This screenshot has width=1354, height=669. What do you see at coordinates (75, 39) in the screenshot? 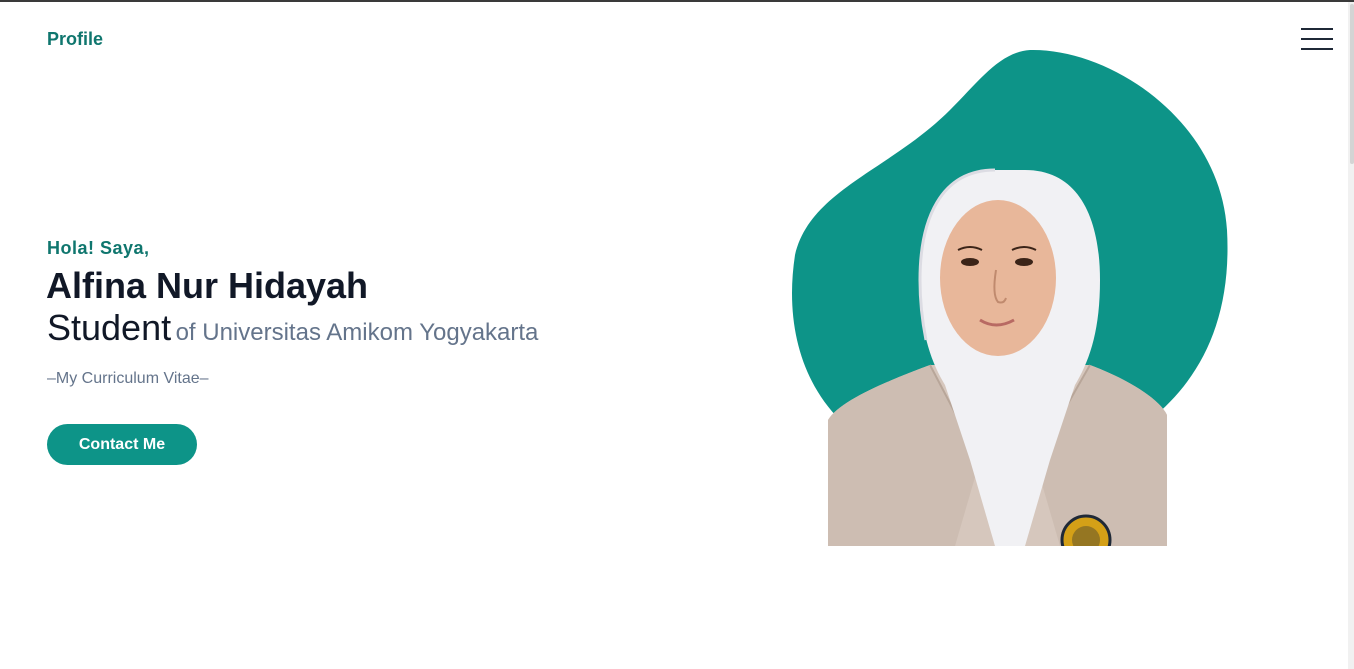
I see `brand-link: Profile` at bounding box center [75, 39].